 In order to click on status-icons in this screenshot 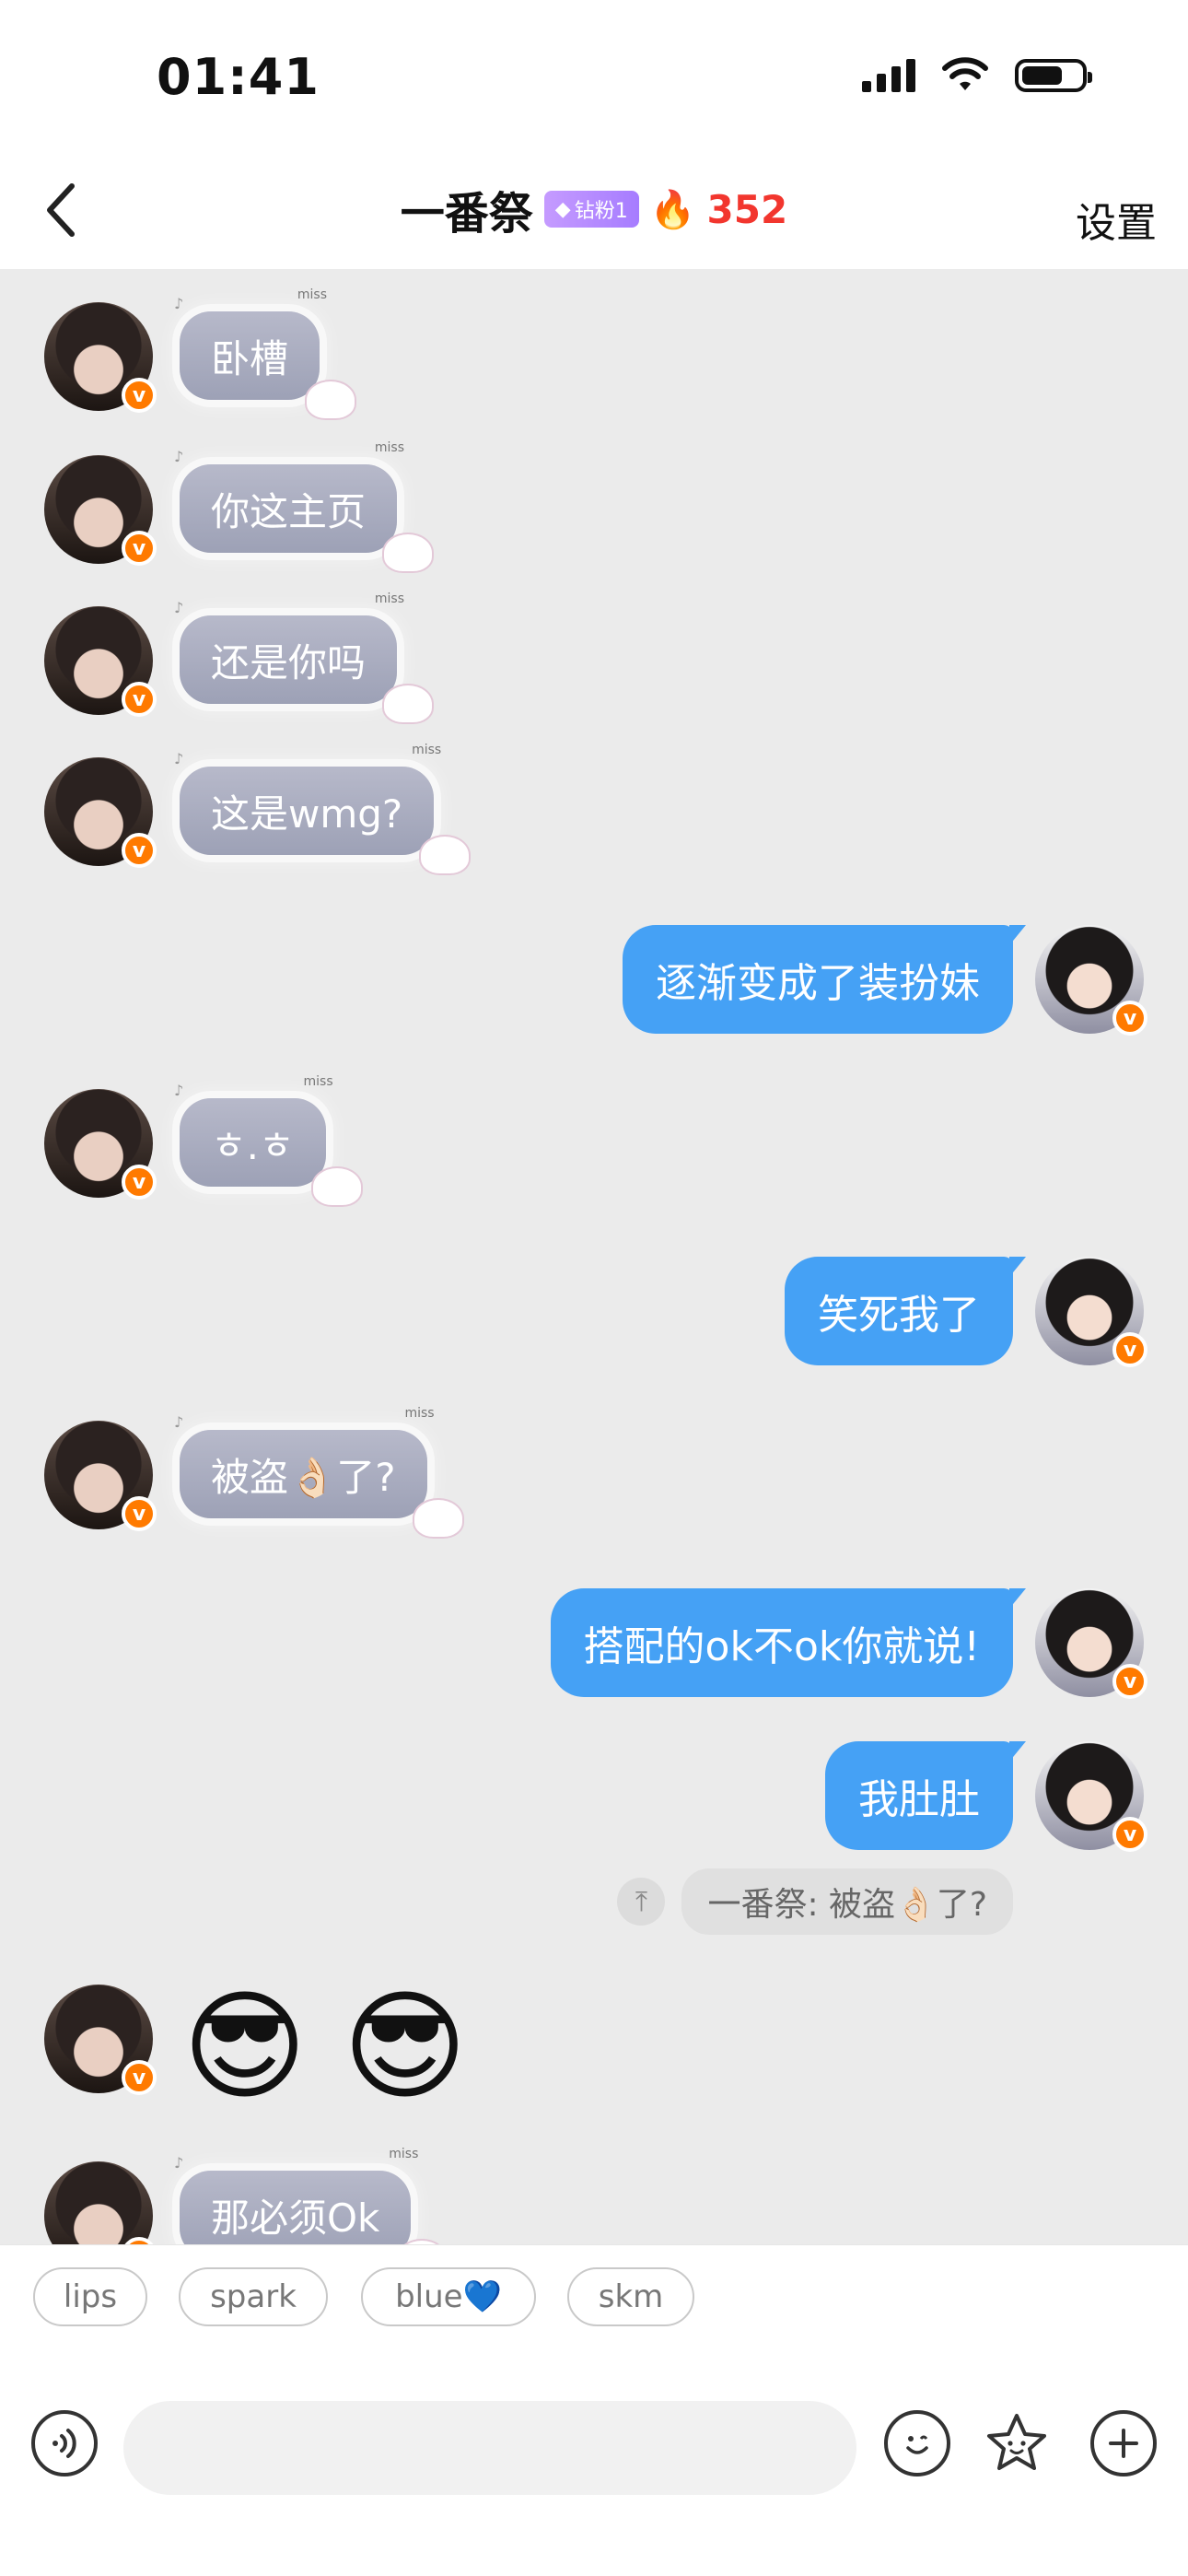, I will do `click(977, 75)`.